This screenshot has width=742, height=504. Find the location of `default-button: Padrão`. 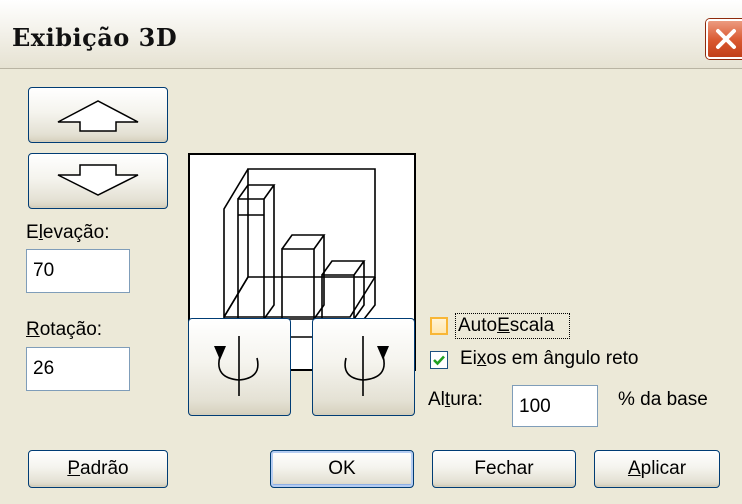

default-button: Padrão is located at coordinates (98, 469).